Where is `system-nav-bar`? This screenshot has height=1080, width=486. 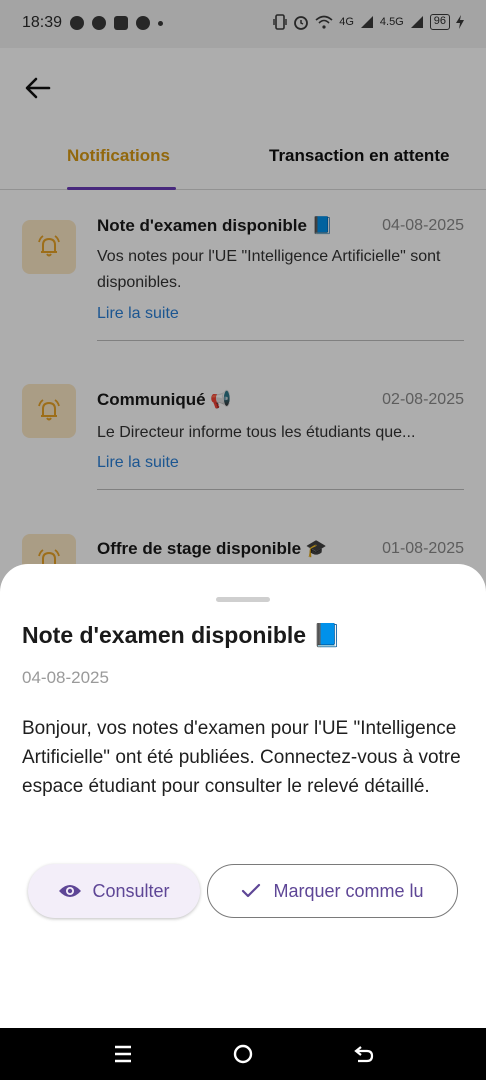 system-nav-bar is located at coordinates (243, 1054).